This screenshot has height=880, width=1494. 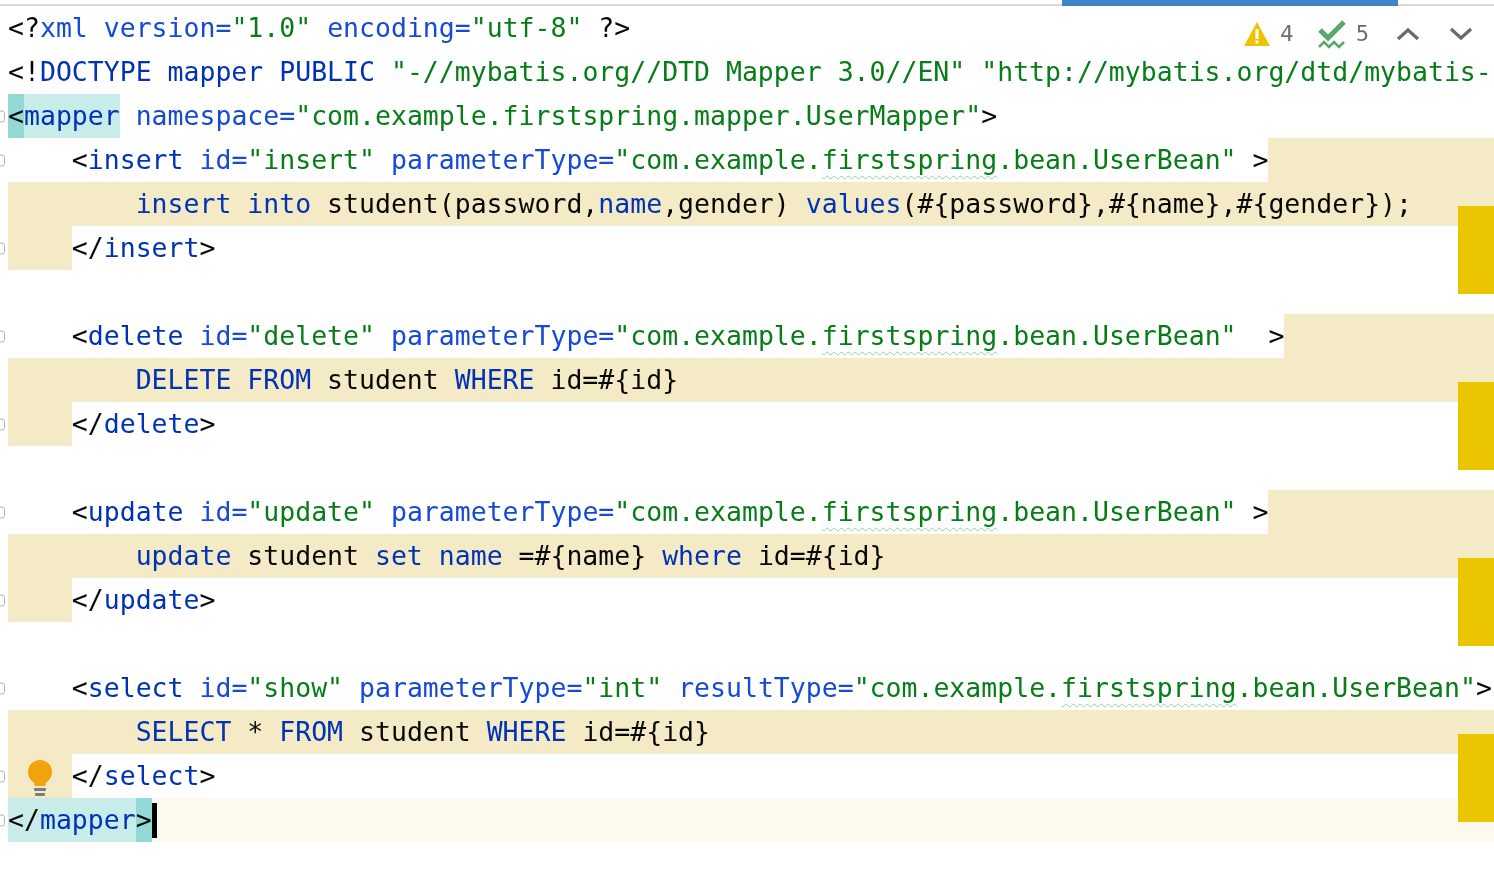 What do you see at coordinates (143, 600) in the screenshot?
I see `code-line: </update>` at bounding box center [143, 600].